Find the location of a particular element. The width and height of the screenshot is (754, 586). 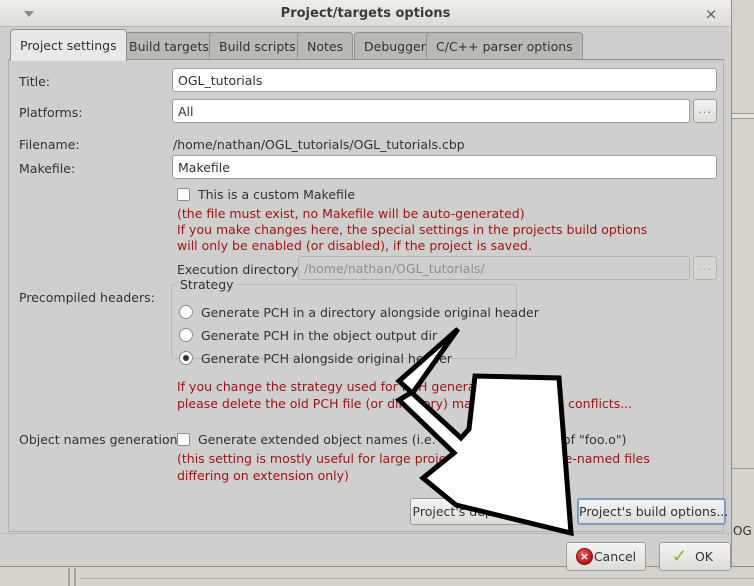

background-text: OG is located at coordinates (742, 531).